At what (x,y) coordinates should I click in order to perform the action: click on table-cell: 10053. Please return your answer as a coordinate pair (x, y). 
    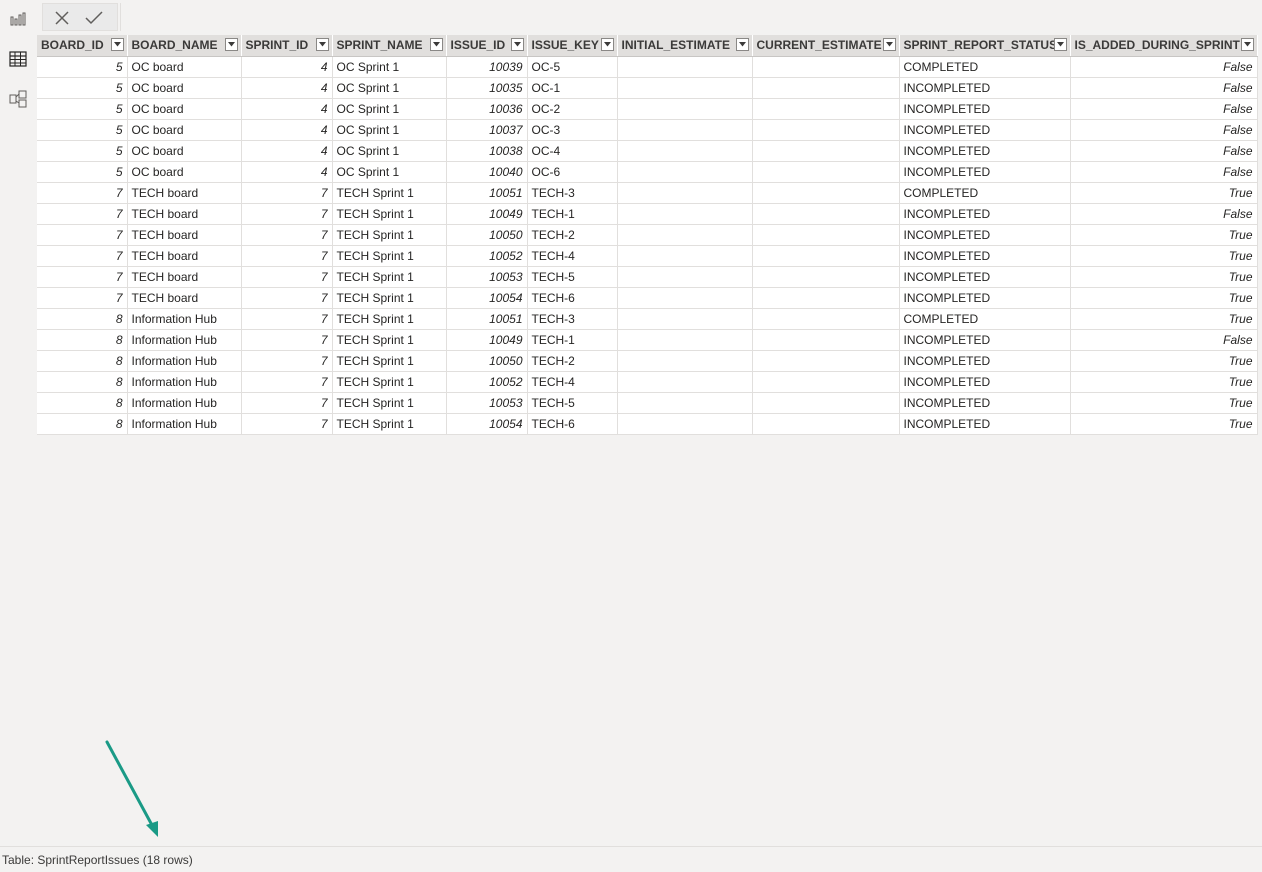
    Looking at the image, I should click on (487, 403).